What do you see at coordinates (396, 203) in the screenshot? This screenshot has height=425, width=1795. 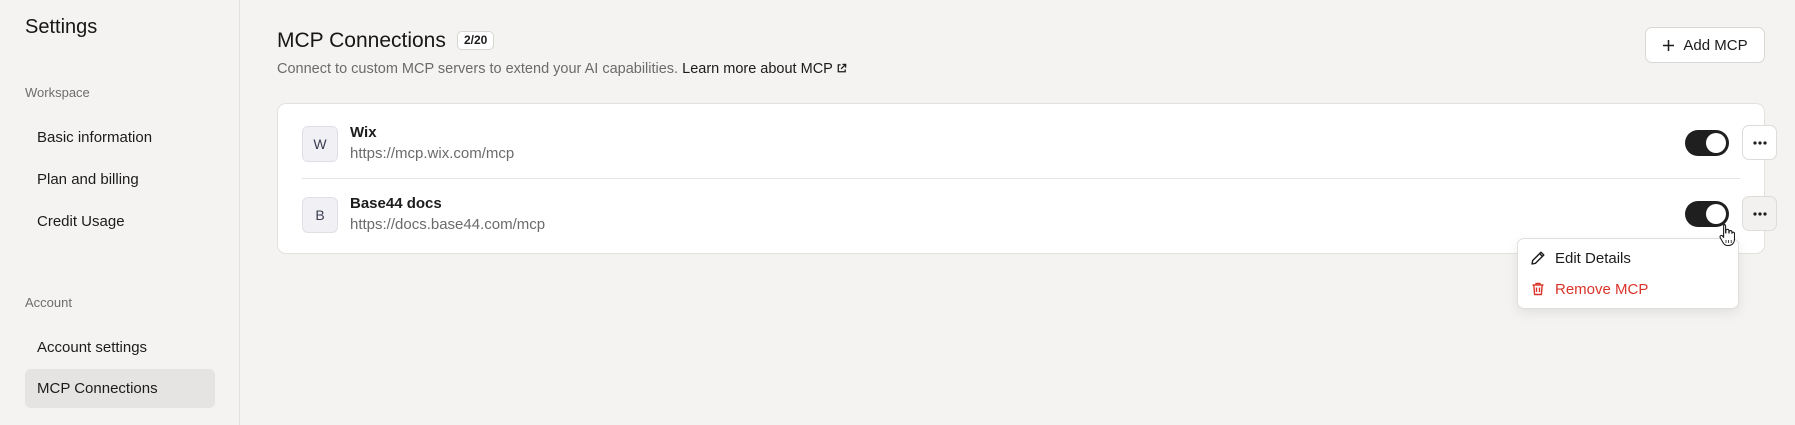 I see `connection-name: Base44 docs` at bounding box center [396, 203].